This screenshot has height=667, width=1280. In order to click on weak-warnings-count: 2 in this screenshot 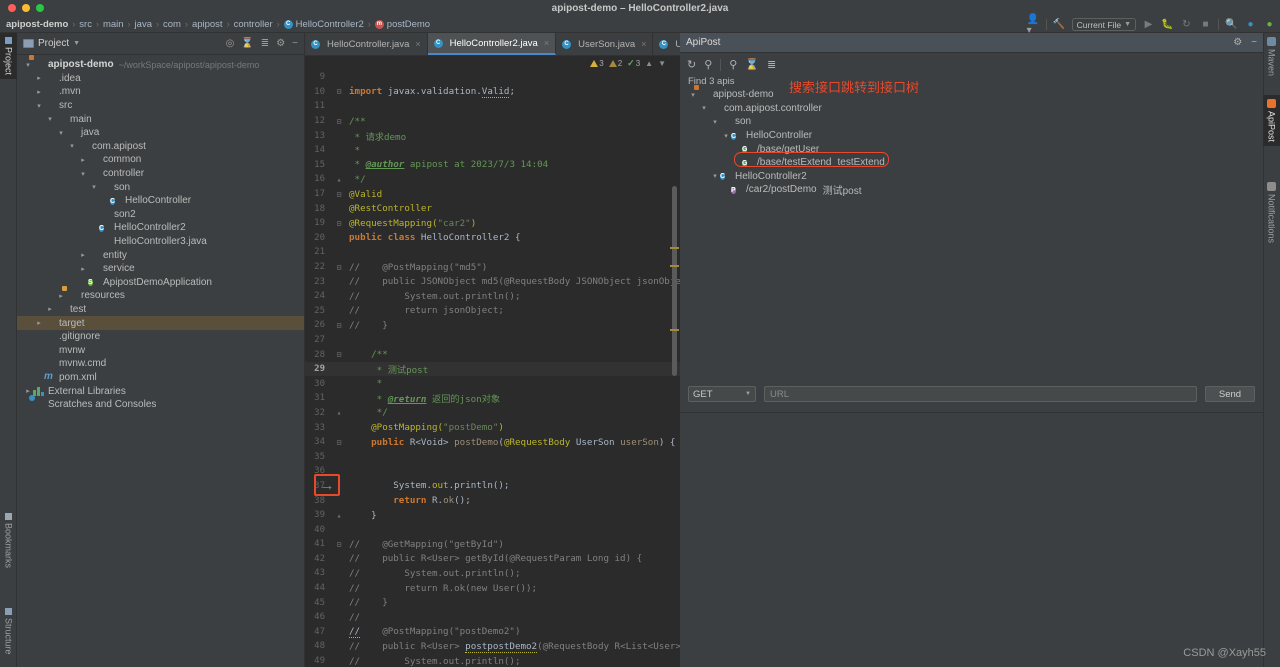, I will do `click(615, 63)`.